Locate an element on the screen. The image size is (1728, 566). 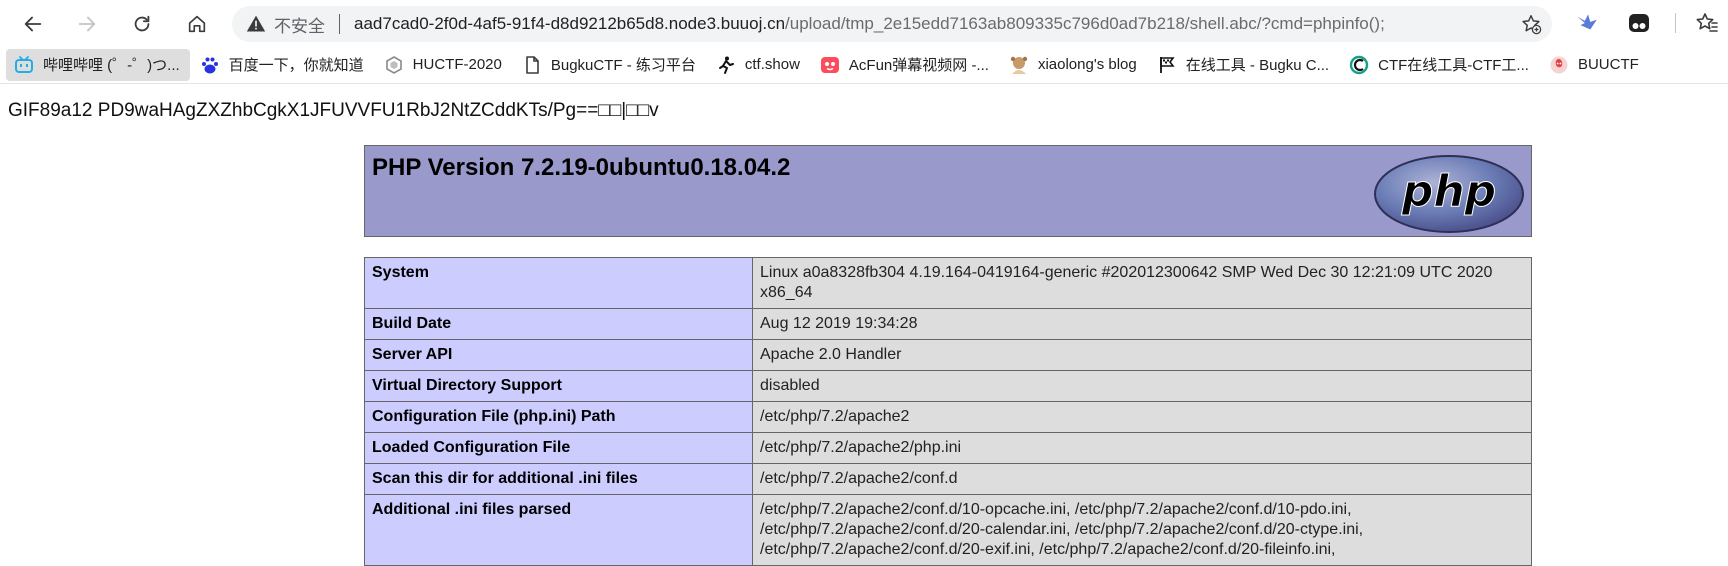
bookmark-label: HUCTF-2020 is located at coordinates (457, 64).